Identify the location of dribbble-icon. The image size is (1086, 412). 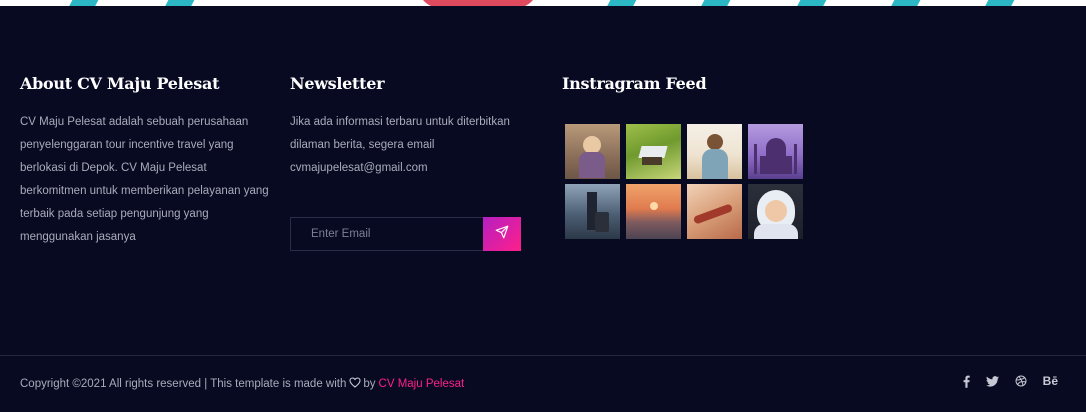
(1021, 381).